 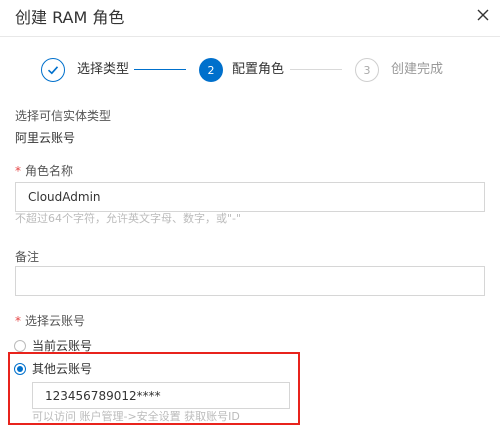 What do you see at coordinates (55, 321) in the screenshot?
I see `account-select-label-text: 选择云账号` at bounding box center [55, 321].